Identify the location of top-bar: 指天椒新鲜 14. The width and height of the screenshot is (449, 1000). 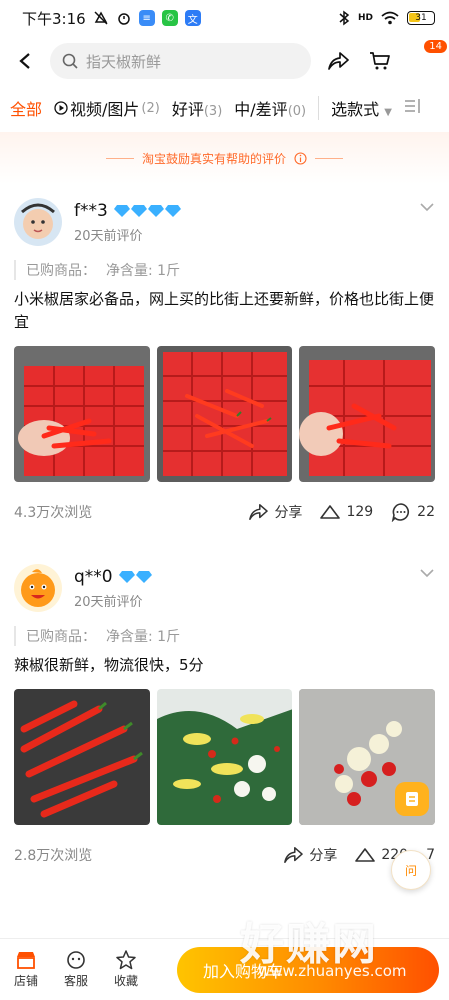
(224, 61).